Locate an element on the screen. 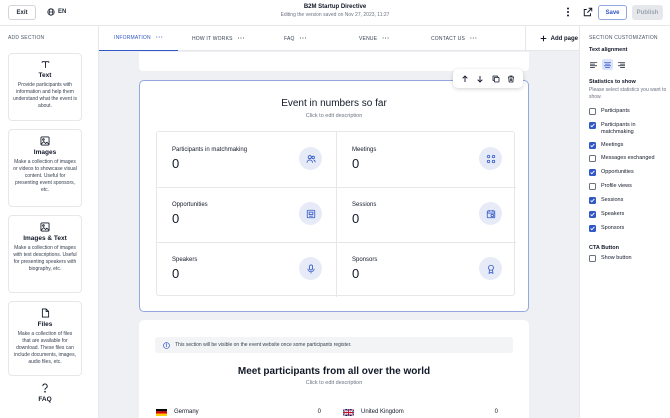 The width and height of the screenshot is (670, 418). add-page-button: Add page is located at coordinates (551, 38).